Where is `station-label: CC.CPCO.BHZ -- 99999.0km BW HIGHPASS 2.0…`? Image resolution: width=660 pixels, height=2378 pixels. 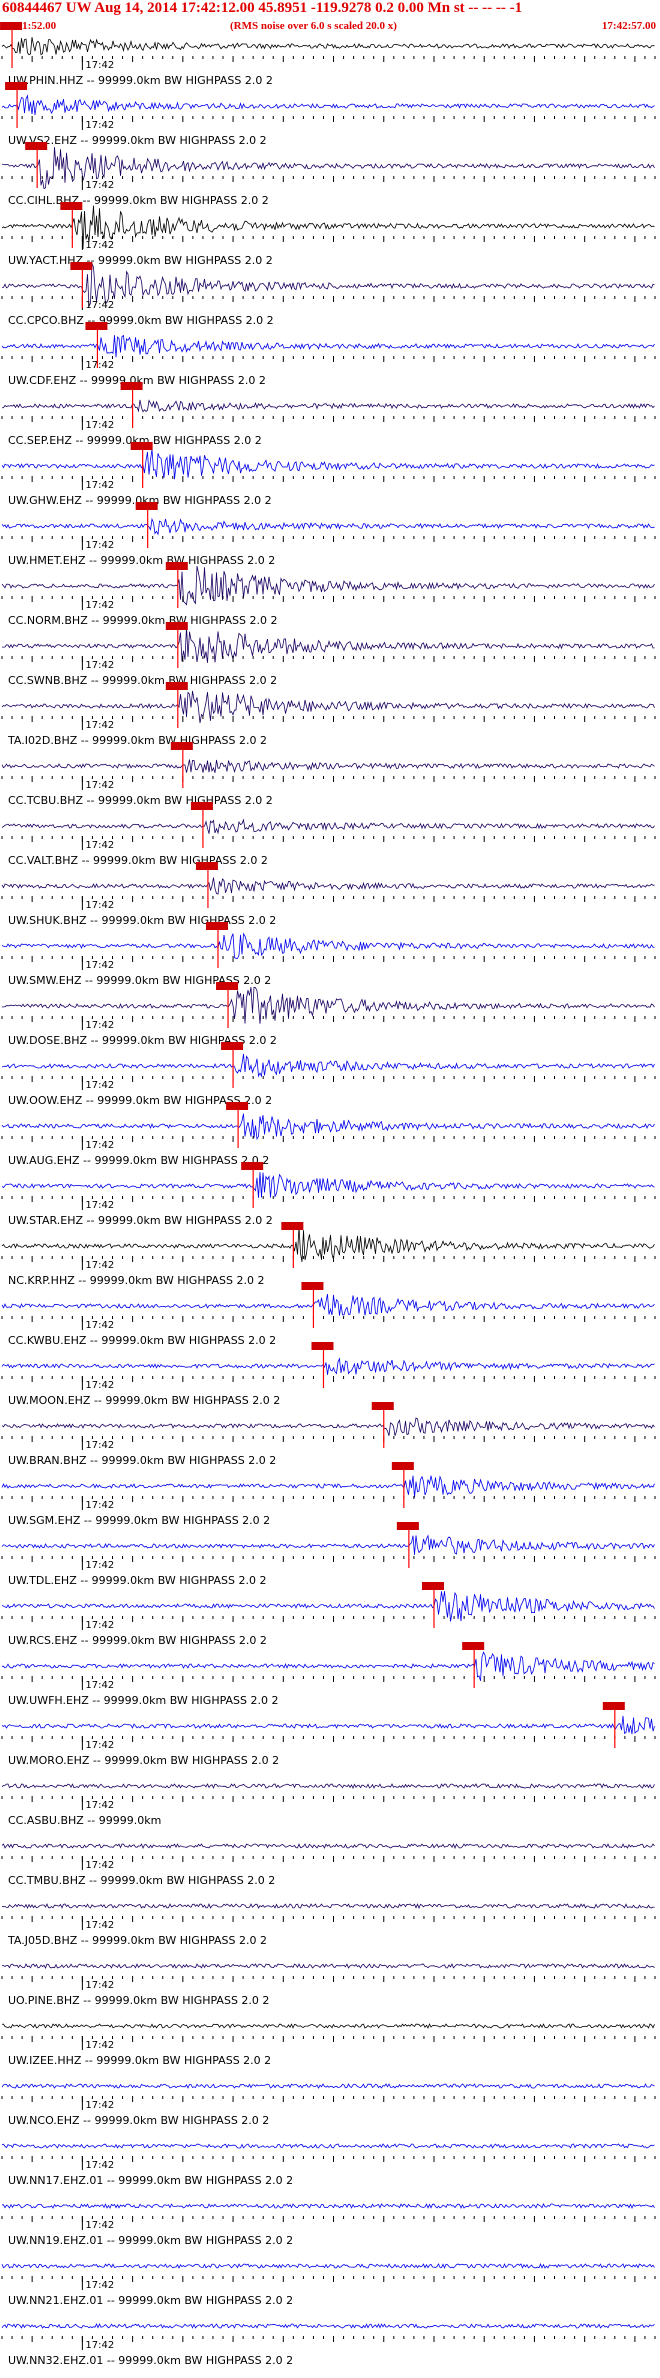
station-label: CC.CPCO.BHZ -- 99999.0km BW HIGHPASS 2.0… is located at coordinates (141, 320).